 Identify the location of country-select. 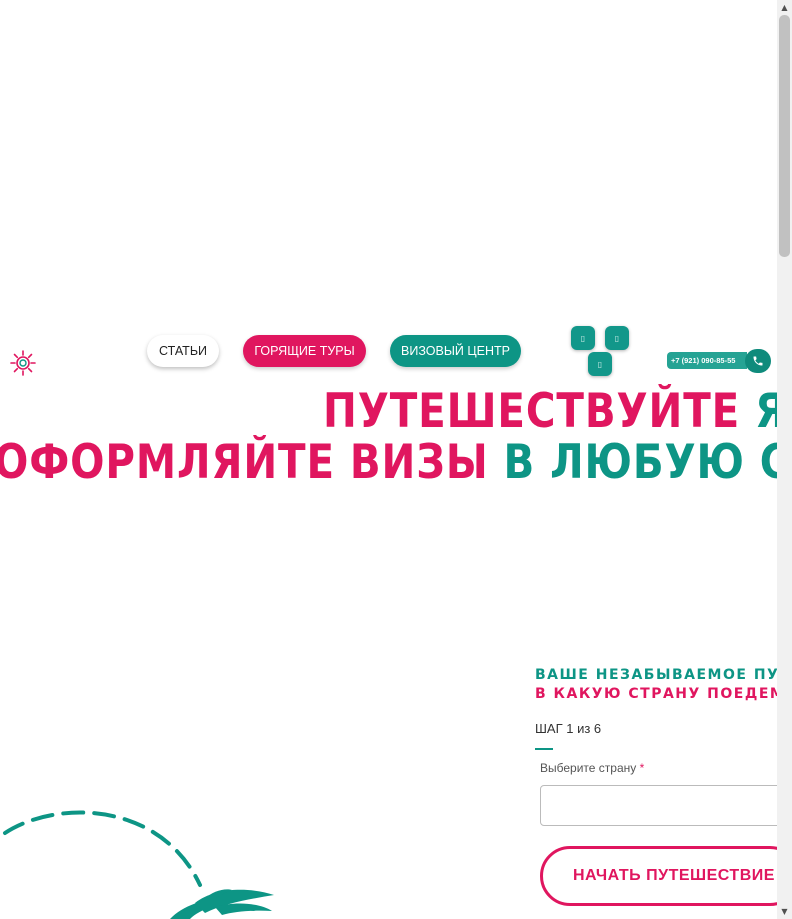
(658, 805).